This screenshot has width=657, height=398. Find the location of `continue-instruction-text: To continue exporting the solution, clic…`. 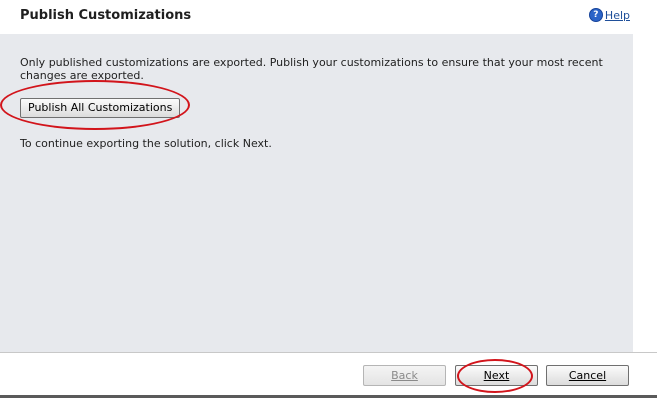

continue-instruction-text: To continue exporting the solution, clic… is located at coordinates (146, 143).